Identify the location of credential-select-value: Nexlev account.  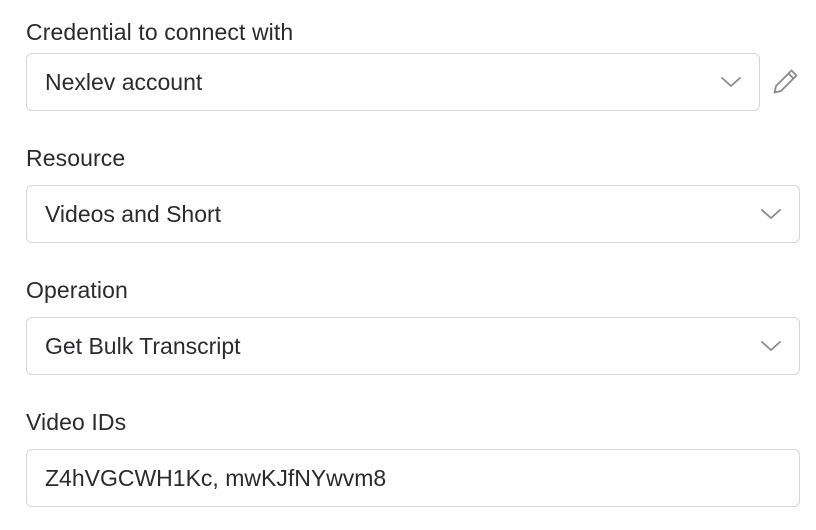
(124, 82).